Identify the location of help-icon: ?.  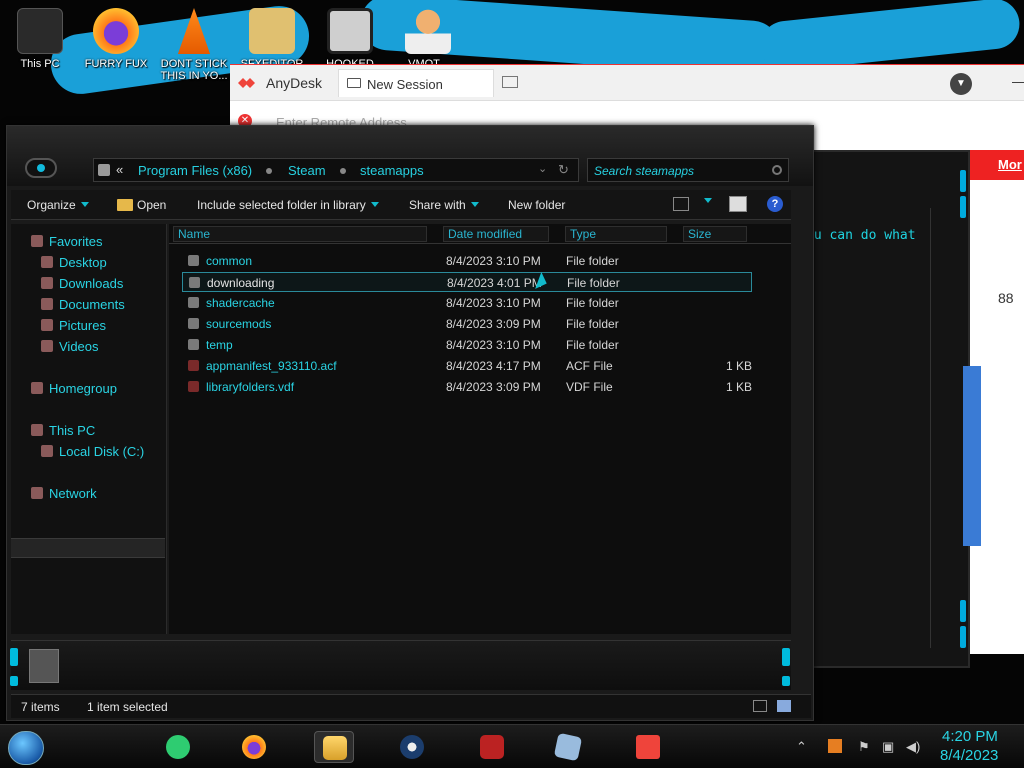
(775, 204).